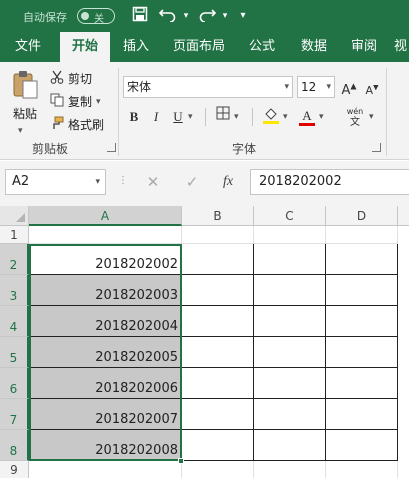 The height and width of the screenshot is (478, 409). Describe the element at coordinates (376, 147) in the screenshot. I see `font-launcher-icon` at that location.